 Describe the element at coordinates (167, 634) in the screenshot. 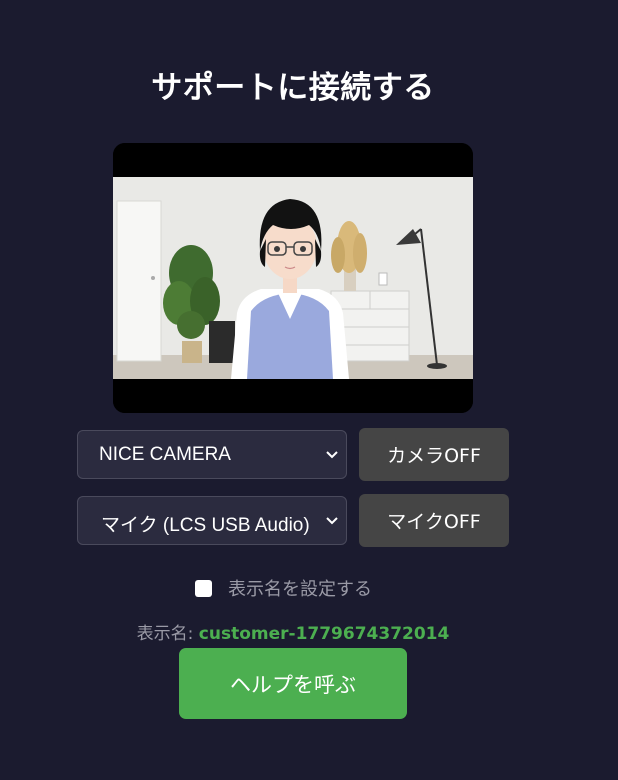

I see `display-name-label: 表示名:` at that location.